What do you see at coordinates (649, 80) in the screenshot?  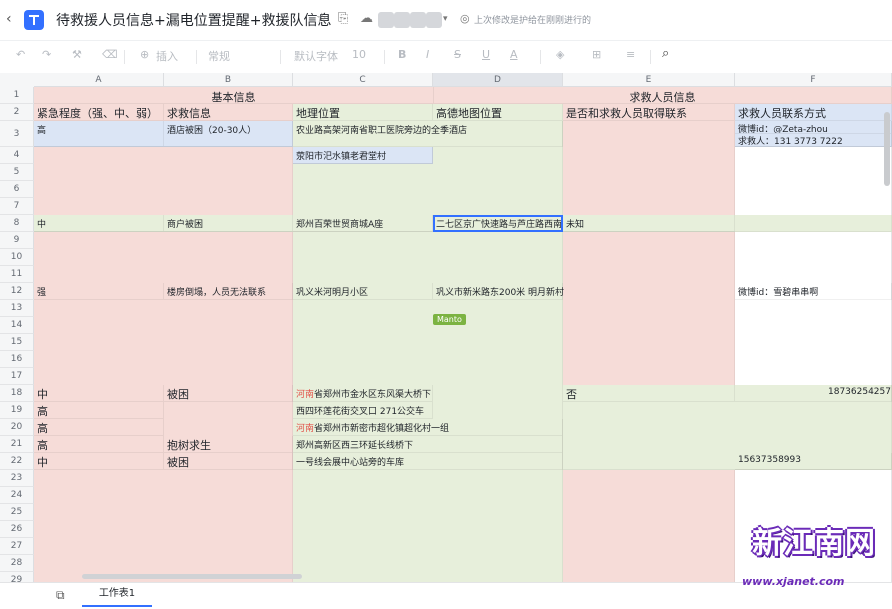 I see `column-header-e: E` at bounding box center [649, 80].